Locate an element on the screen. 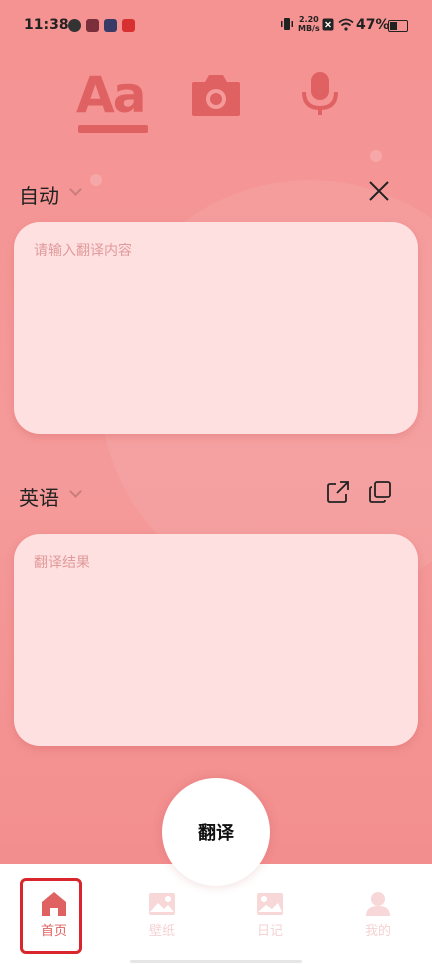 This screenshot has height=964, width=432. active-mode-indicator is located at coordinates (113, 129).